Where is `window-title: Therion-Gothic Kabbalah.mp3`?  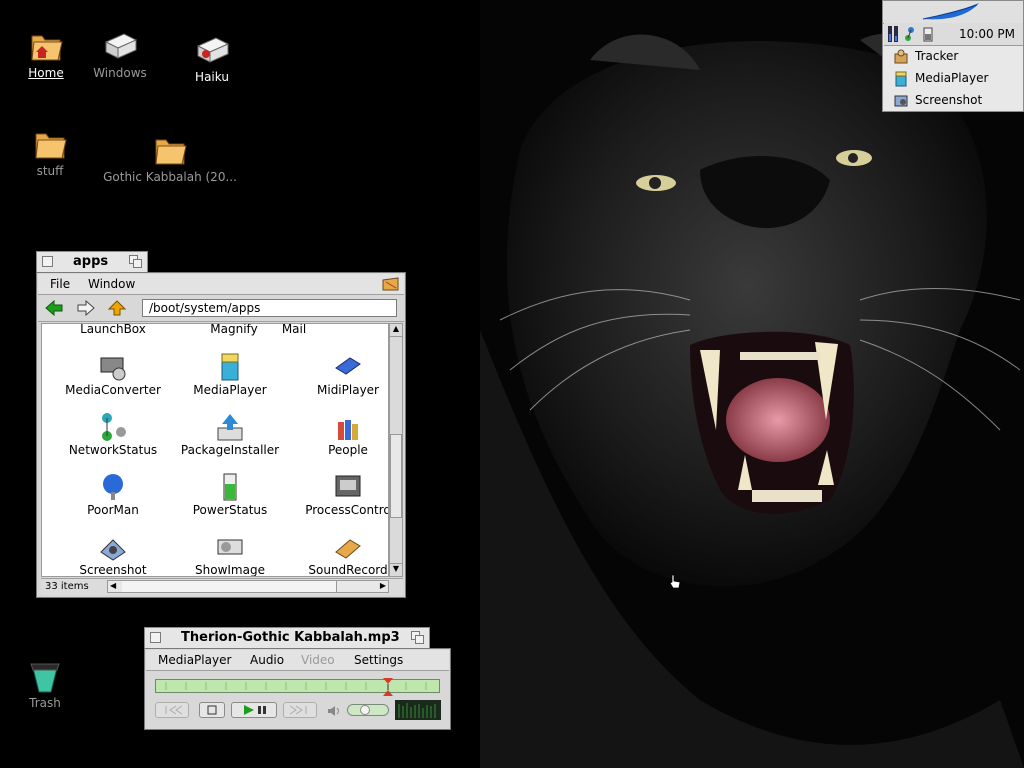 window-title: Therion-Gothic Kabbalah.mp3 is located at coordinates (290, 637).